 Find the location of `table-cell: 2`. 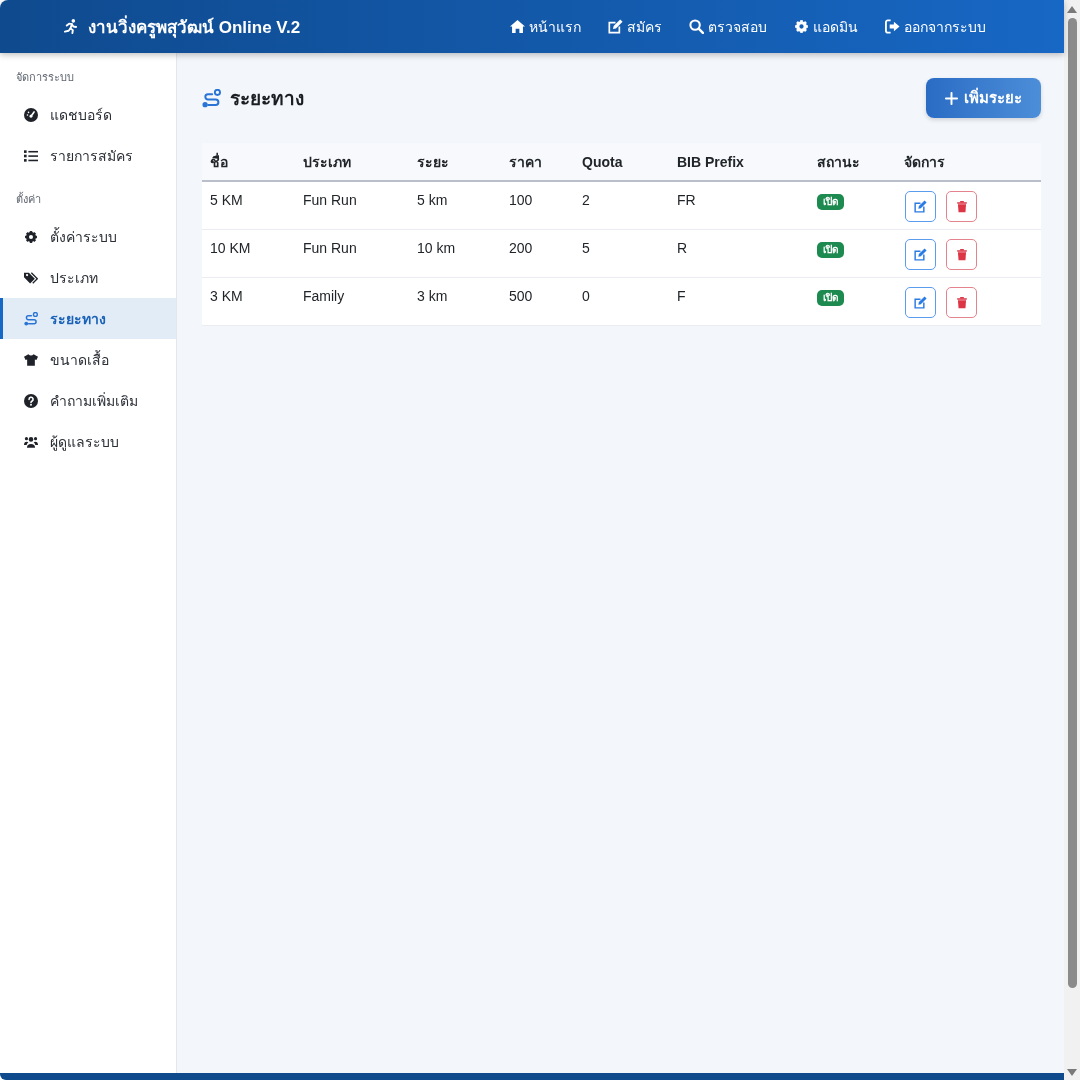

table-cell: 2 is located at coordinates (621, 205).